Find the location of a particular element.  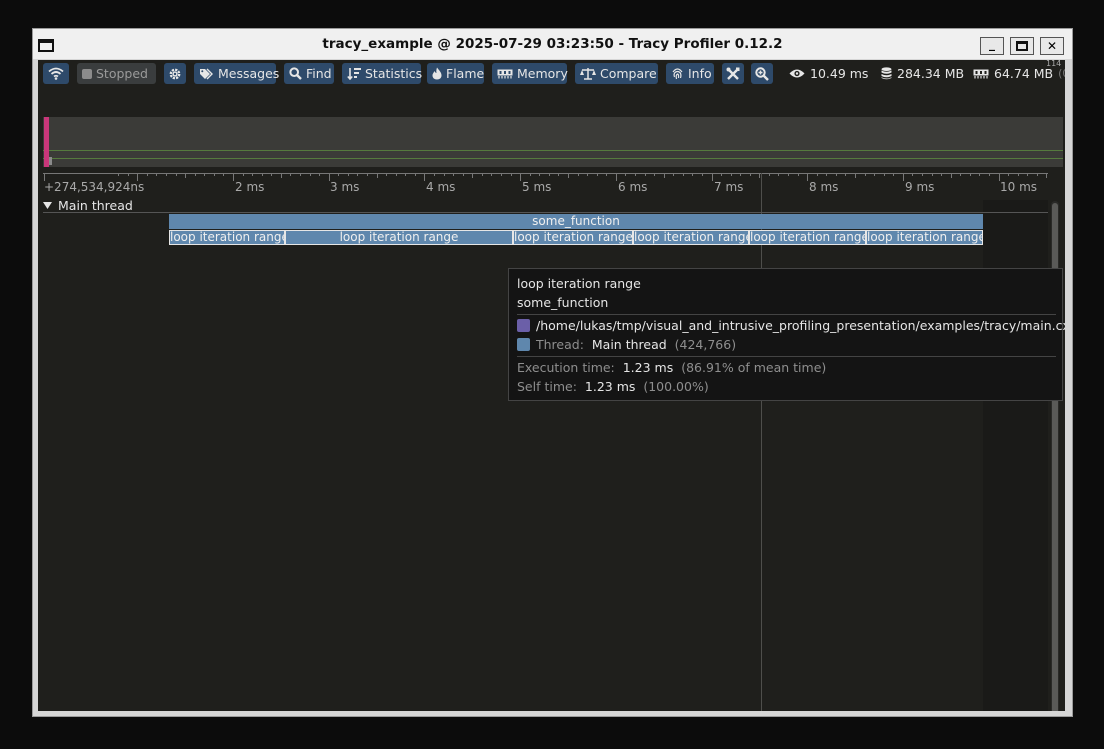

tooltip-thread-row: Thread: Main thread (424,766) is located at coordinates (626, 344).